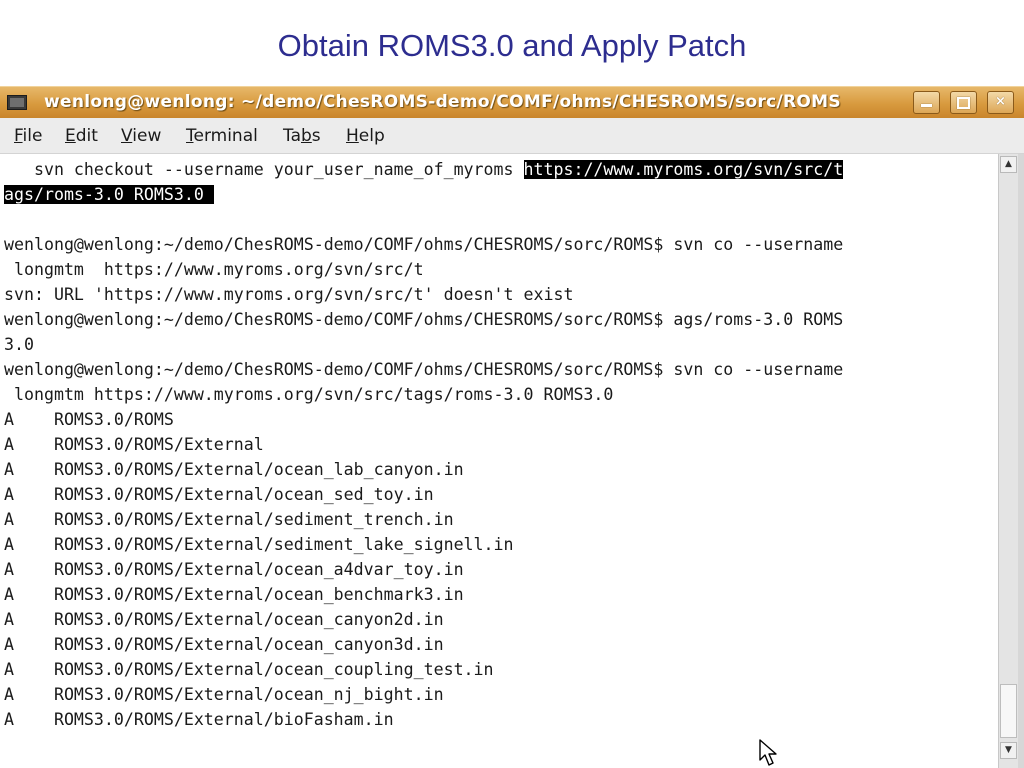 This screenshot has height=768, width=1024. What do you see at coordinates (1021, 461) in the screenshot?
I see `window-border` at bounding box center [1021, 461].